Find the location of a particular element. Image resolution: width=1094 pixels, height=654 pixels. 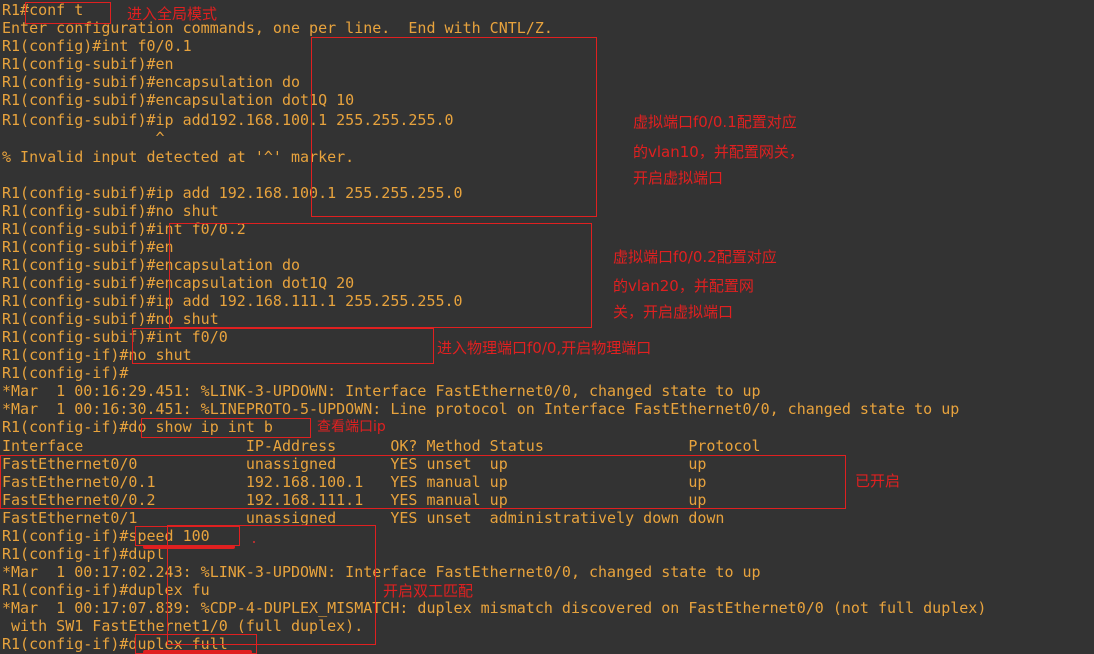

terminal-line: R1(config-subif)#encapsulation dot1Q 10 is located at coordinates (178, 100).